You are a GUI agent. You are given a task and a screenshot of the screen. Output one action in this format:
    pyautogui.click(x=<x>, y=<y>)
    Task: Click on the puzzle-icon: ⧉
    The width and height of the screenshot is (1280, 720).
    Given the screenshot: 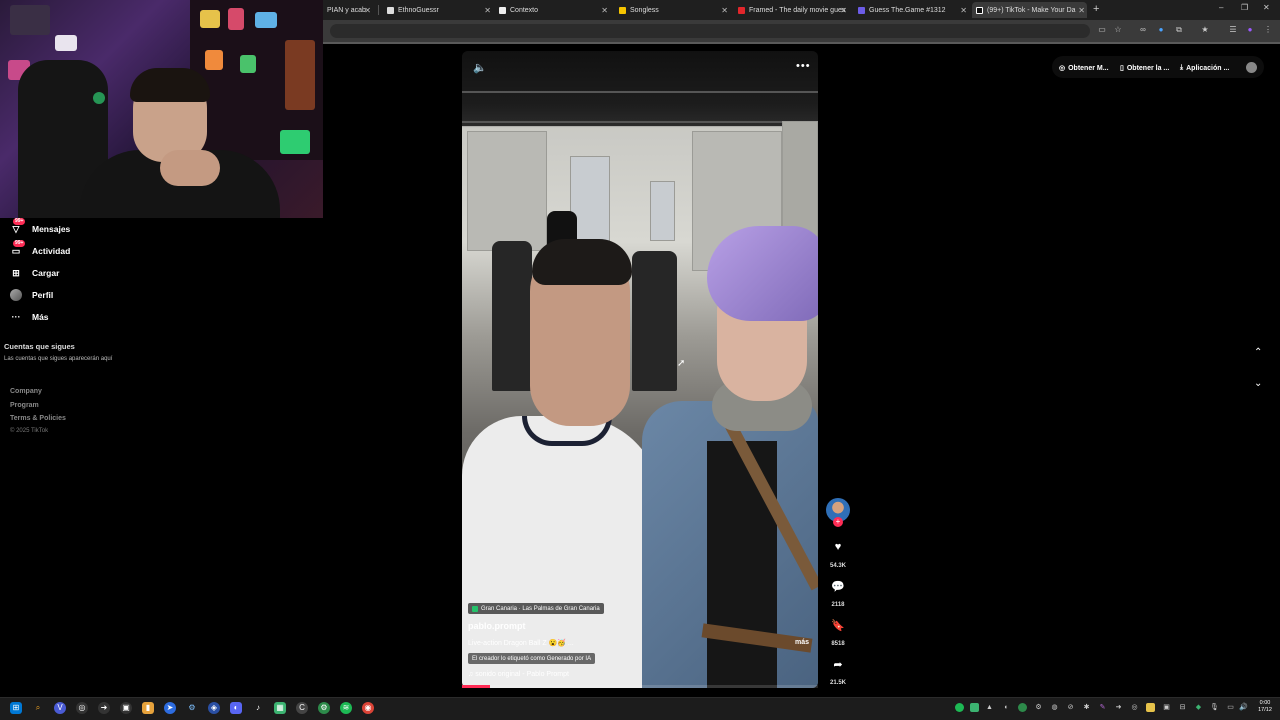 What is the action you would take?
    pyautogui.click(x=1179, y=30)
    